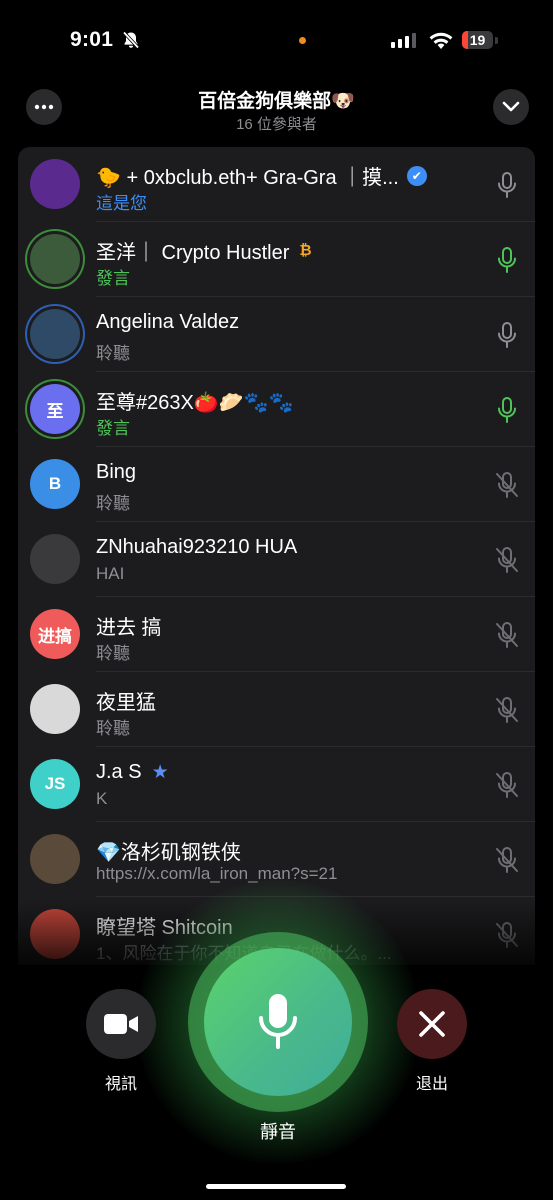  Describe the element at coordinates (416, 175) in the screenshot. I see `verified-icon: ✔` at that location.